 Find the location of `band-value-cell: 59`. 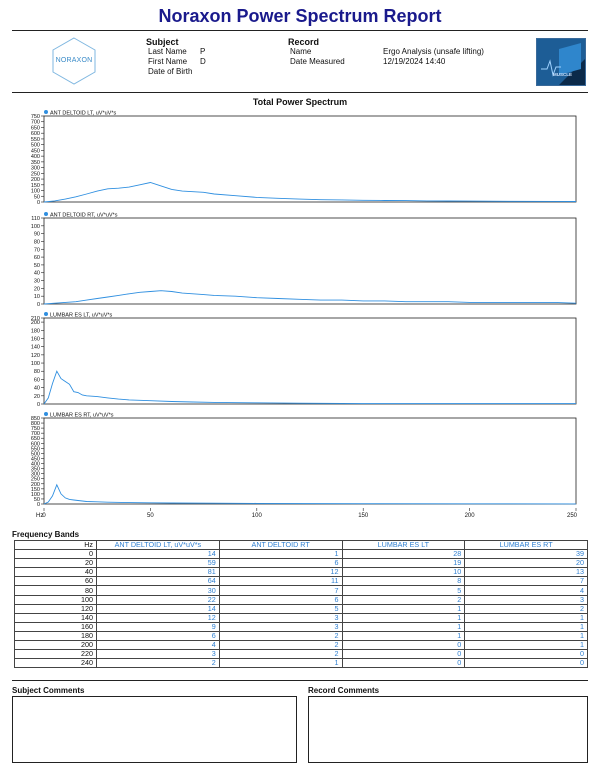

band-value-cell: 59 is located at coordinates (158, 563).